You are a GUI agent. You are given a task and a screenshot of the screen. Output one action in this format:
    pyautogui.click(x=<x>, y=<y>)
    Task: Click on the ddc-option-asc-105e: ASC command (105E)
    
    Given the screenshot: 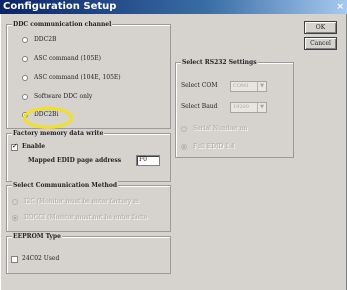 What is the action you would take?
    pyautogui.click(x=61, y=59)
    